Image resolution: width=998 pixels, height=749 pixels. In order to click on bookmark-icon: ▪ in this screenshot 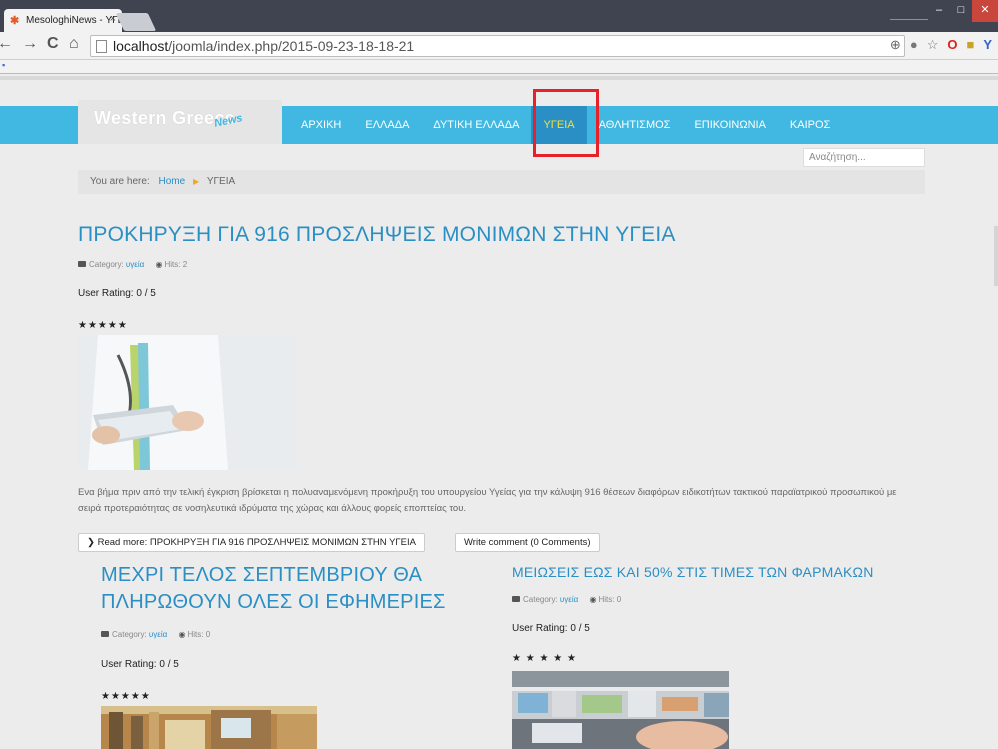, I will do `click(3, 65)`.